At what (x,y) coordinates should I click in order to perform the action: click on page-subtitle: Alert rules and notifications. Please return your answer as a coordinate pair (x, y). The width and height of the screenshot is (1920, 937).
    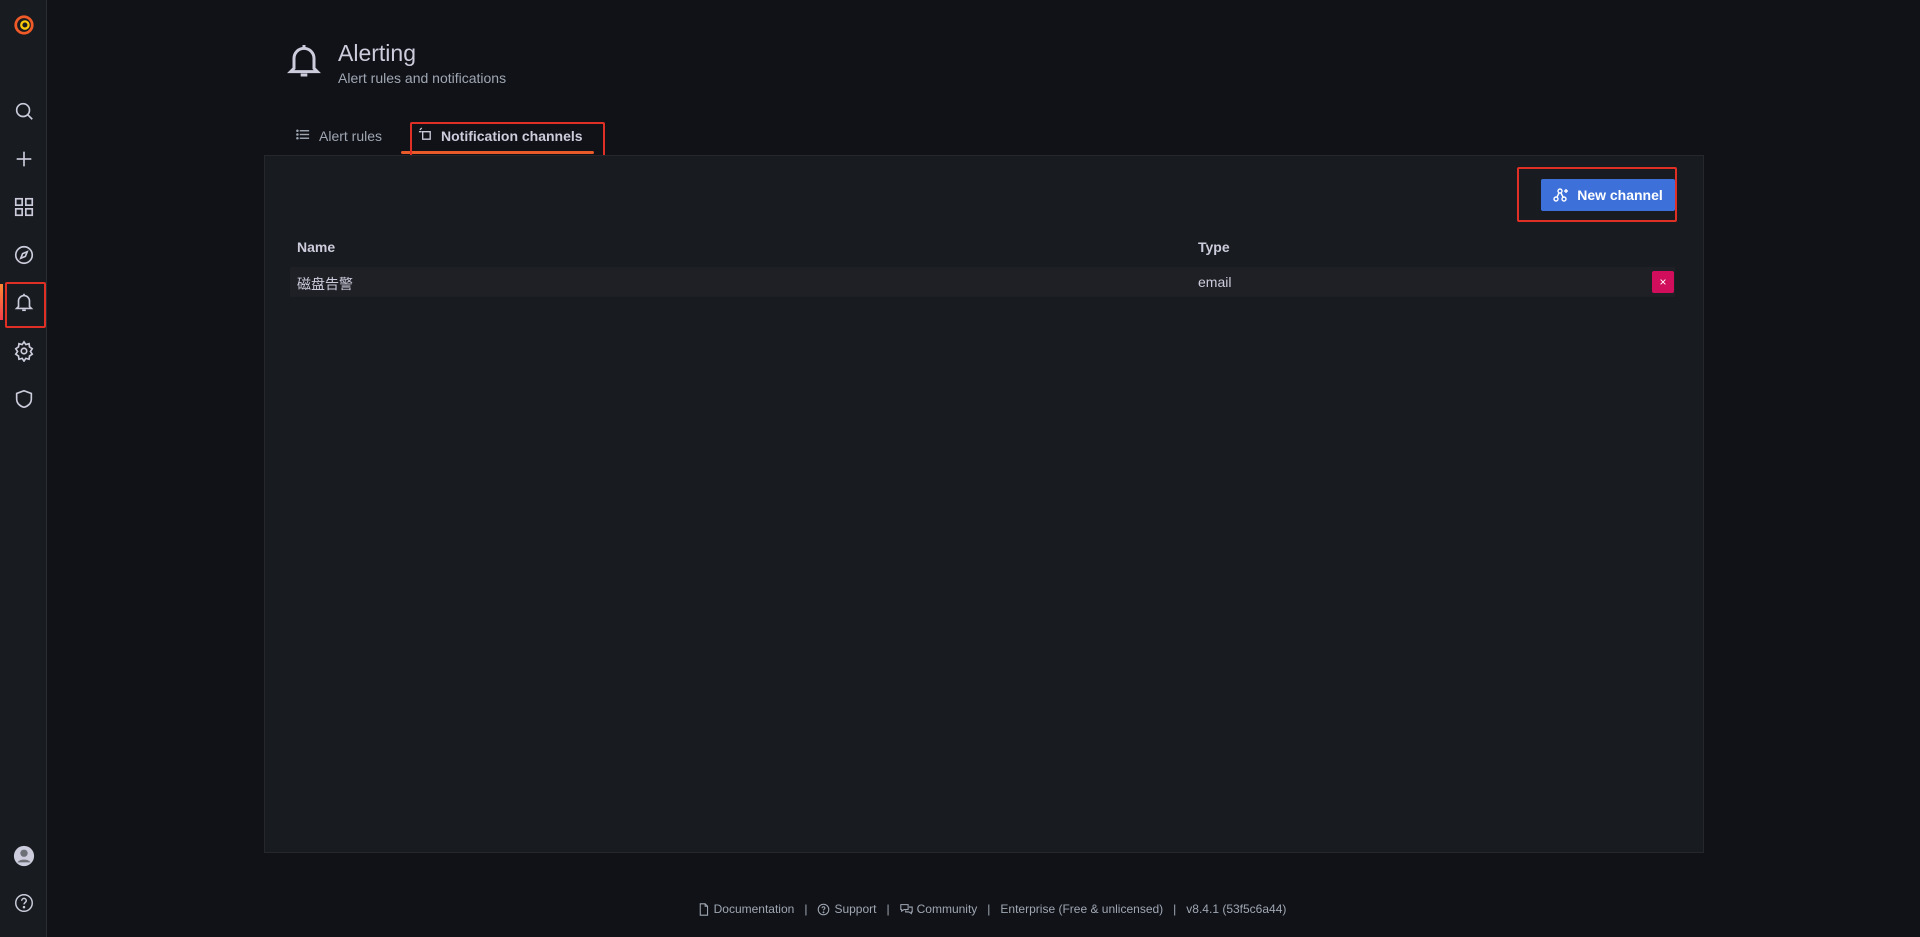
    Looking at the image, I should click on (422, 78).